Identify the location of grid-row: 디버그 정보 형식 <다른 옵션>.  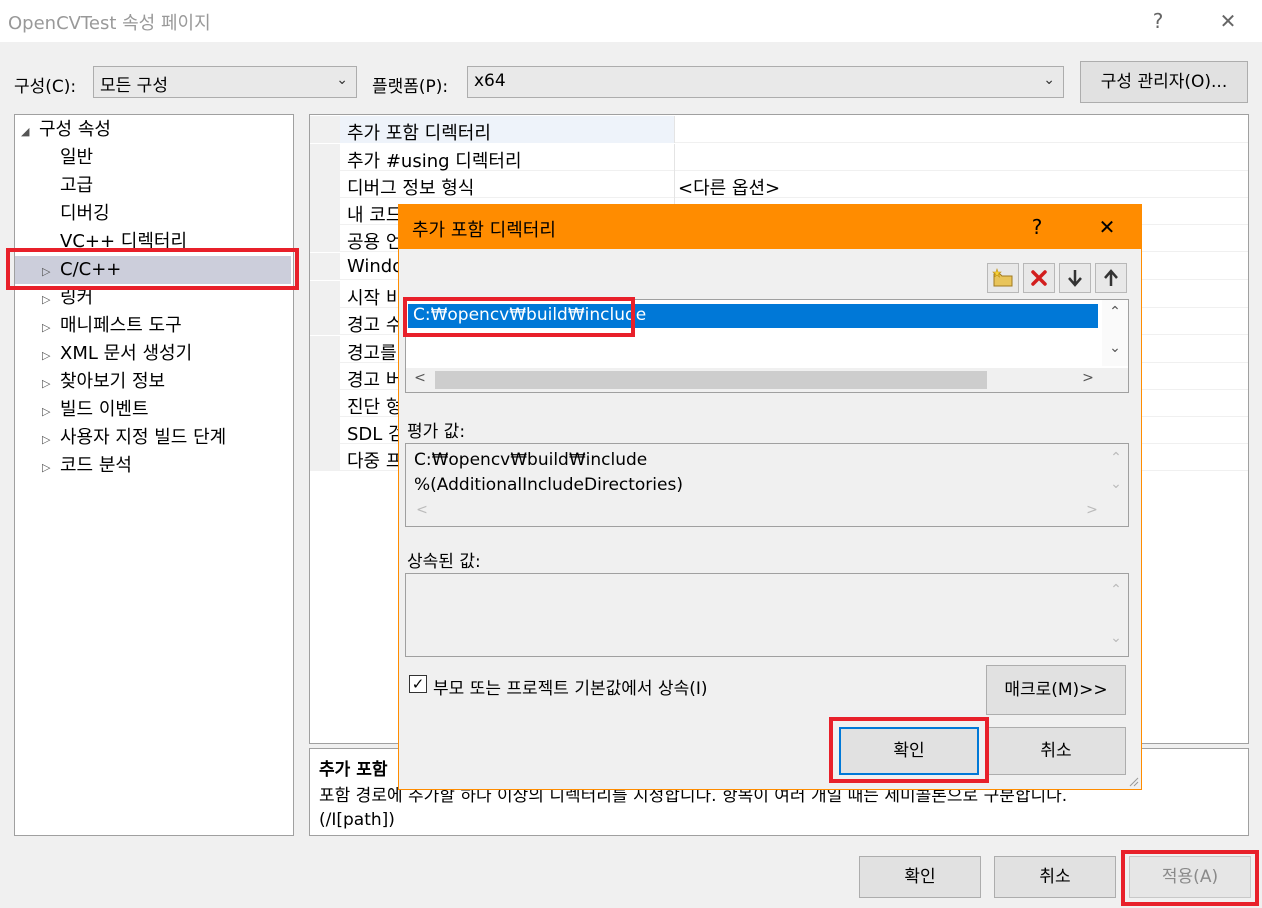
(779, 185).